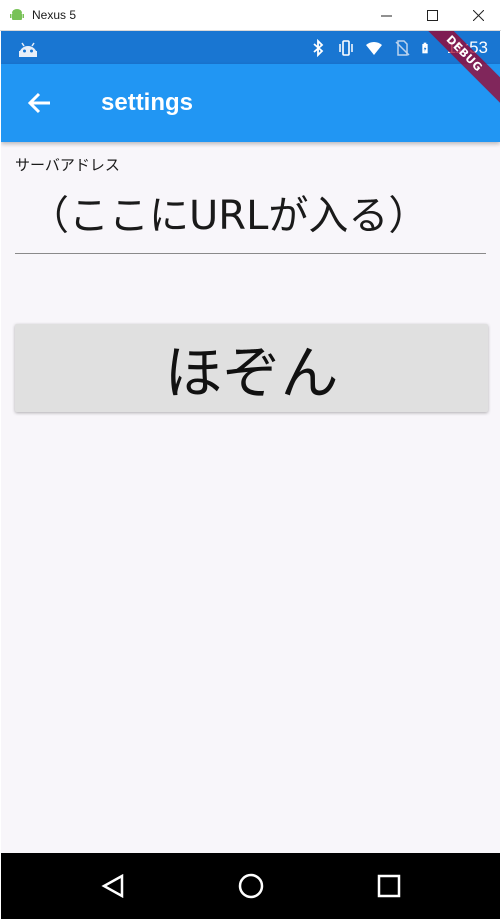 Image resolution: width=501 pixels, height=920 pixels. I want to click on nav-back-button, so click(113, 886).